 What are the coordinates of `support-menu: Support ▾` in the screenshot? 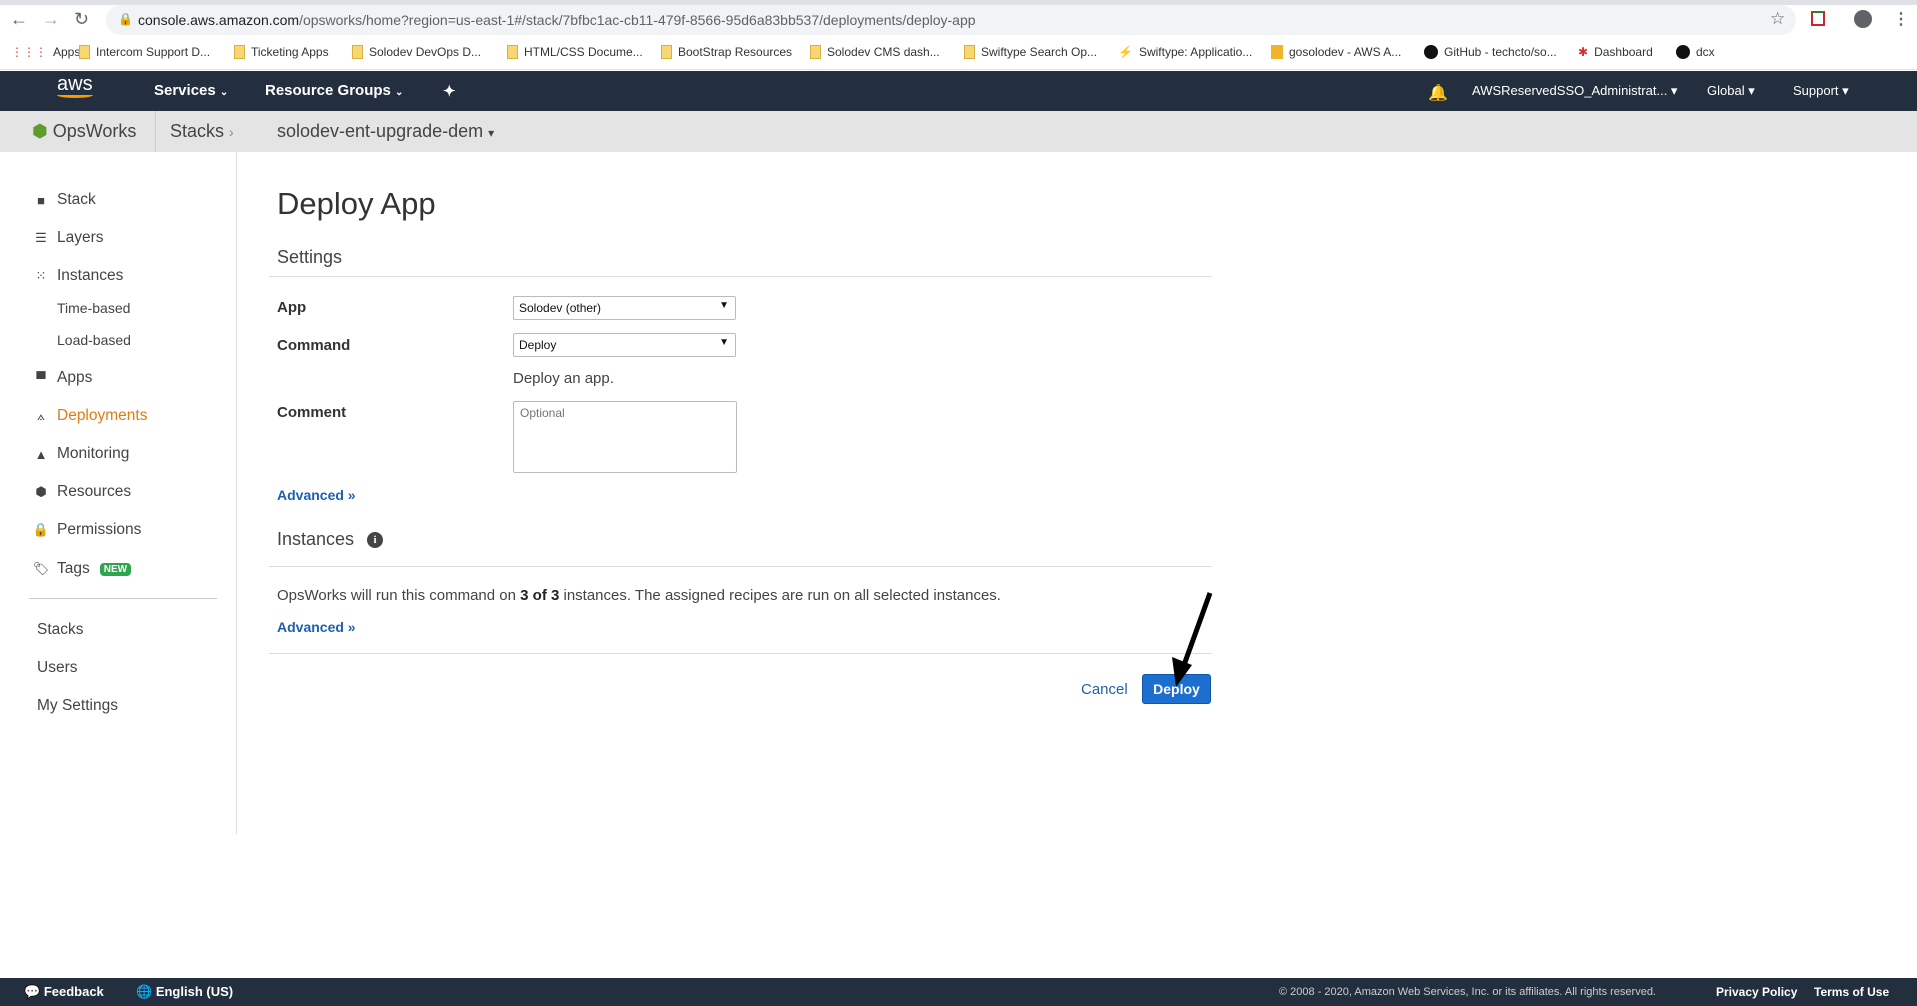 It's located at (1821, 91).